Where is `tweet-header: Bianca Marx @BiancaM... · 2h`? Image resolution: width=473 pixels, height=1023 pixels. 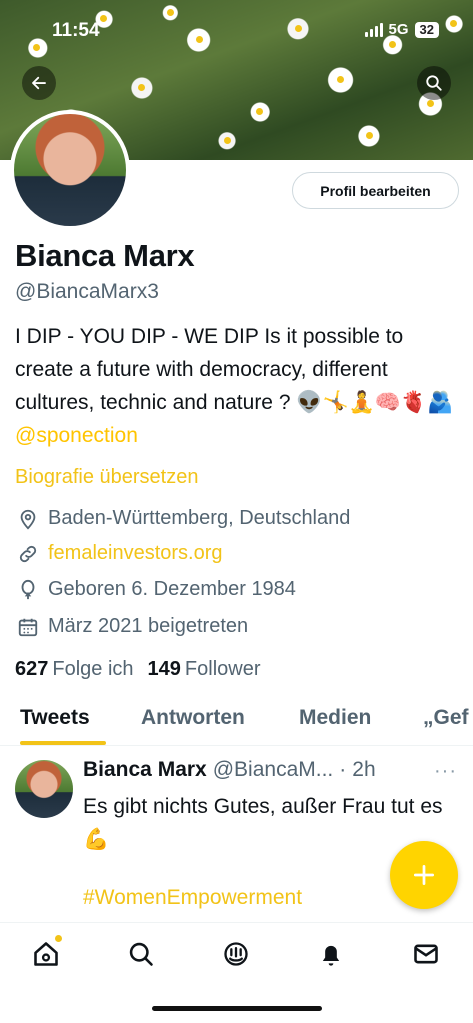
tweet-header: Bianca Marx @BiancaM... · 2h is located at coordinates (229, 770).